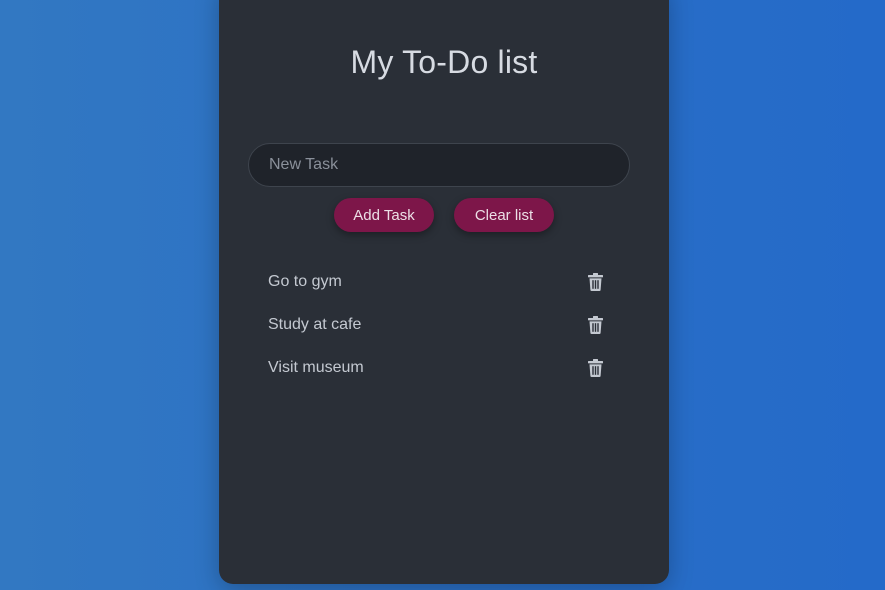 This screenshot has height=590, width=885. I want to click on task-list: Go to gym Study at cafe Visit museum, so click(436, 324).